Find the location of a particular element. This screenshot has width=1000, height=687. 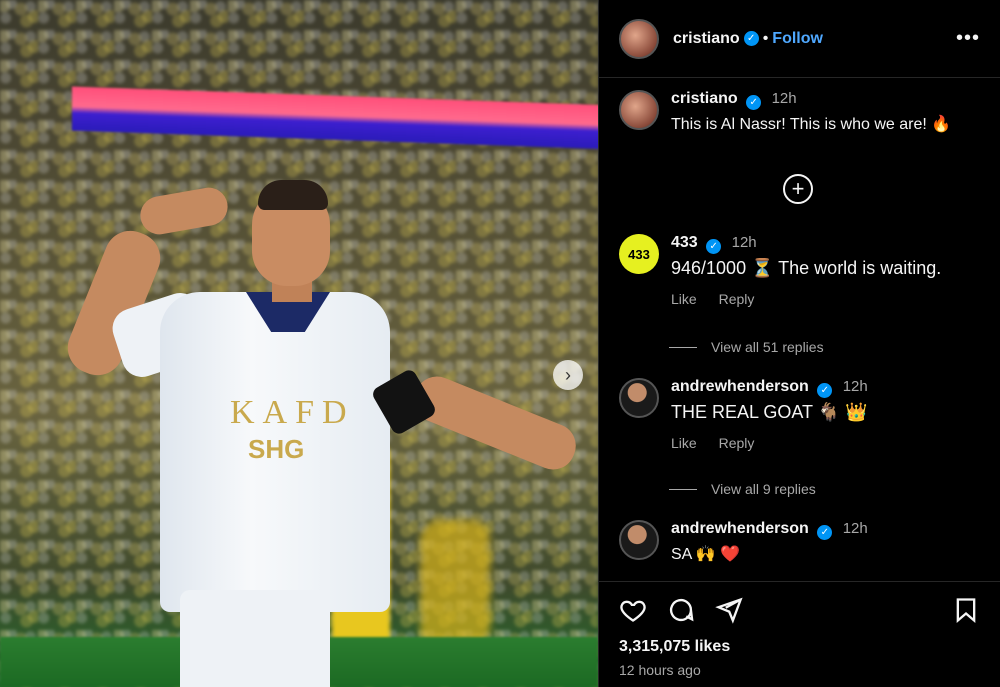

player-right-arm is located at coordinates (495, 423).